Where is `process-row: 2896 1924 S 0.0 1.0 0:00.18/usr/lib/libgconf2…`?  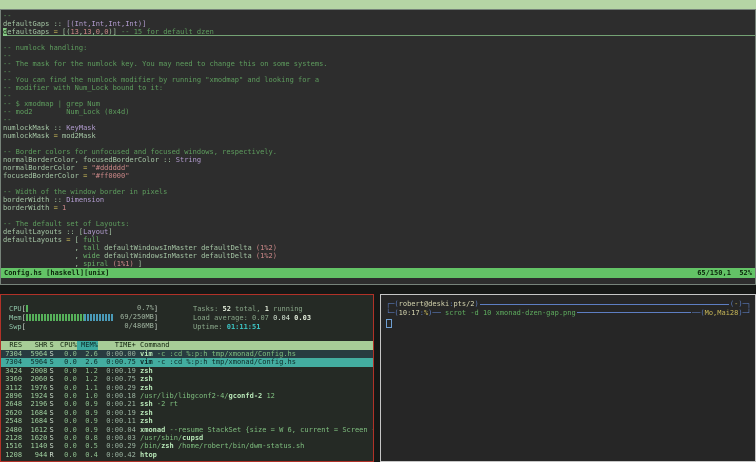 process-row: 2896 1924 S 0.0 1.0 0:00.18/usr/lib/libgconf2… is located at coordinates (187, 396).